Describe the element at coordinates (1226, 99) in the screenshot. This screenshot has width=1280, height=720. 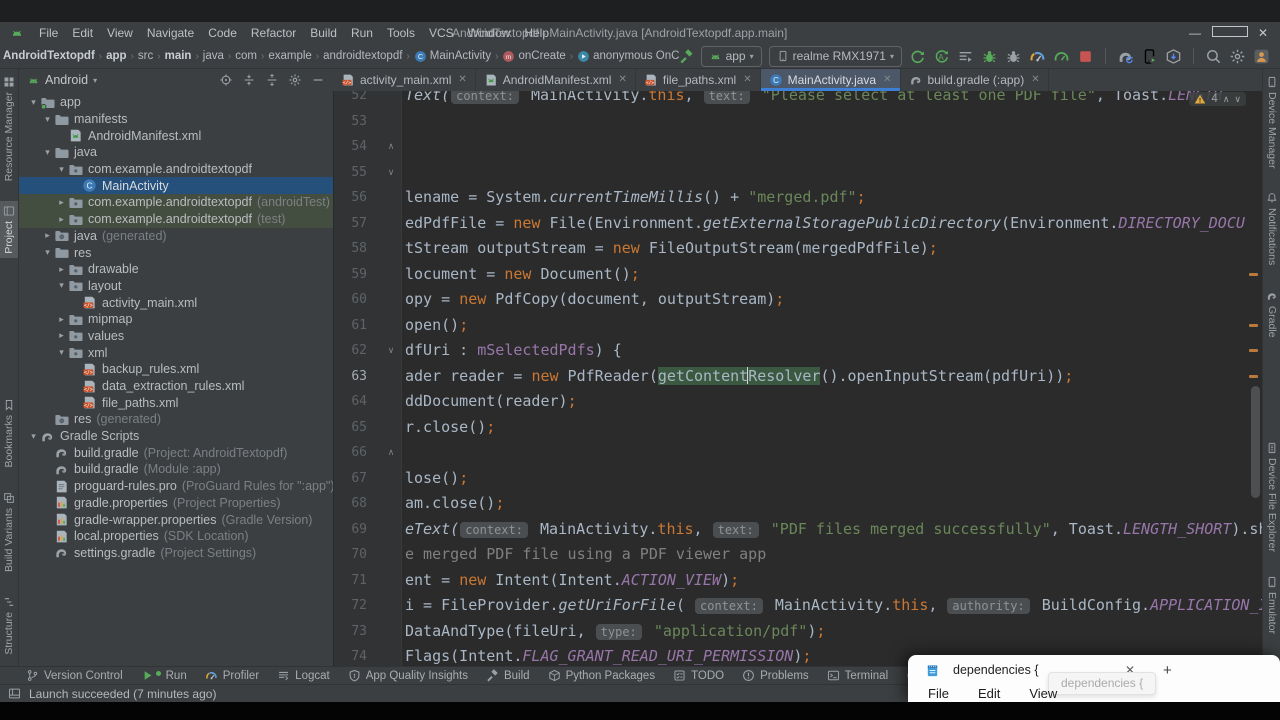
I see `prev-problem-icon: ∧` at that location.